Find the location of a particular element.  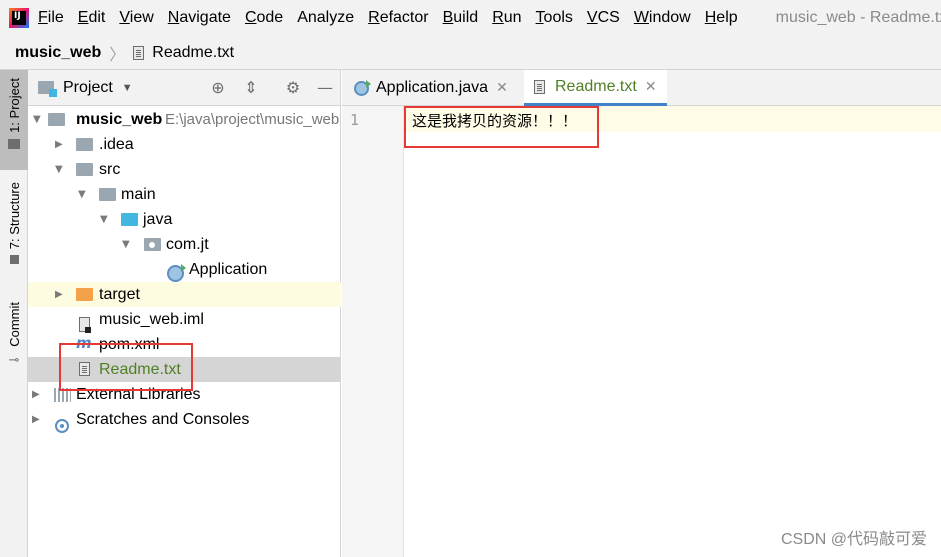

csdn-watermark: CSDN @代码敲可爱 is located at coordinates (853, 539).